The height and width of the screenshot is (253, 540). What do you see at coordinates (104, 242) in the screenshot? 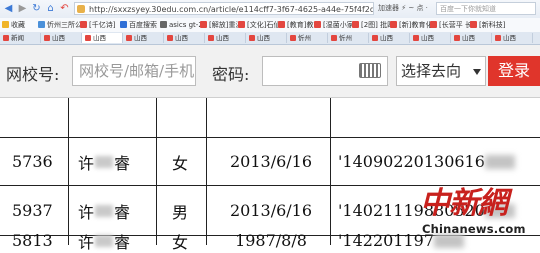
I see `student-name-cell: 许睿` at bounding box center [104, 242].